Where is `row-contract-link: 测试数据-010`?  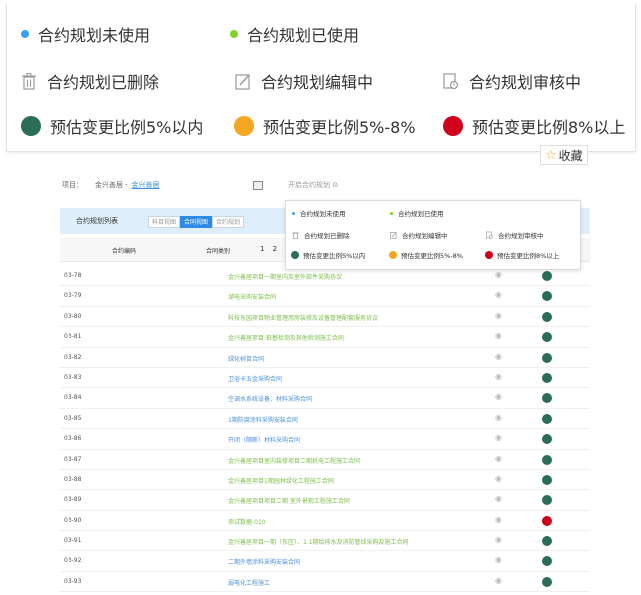
row-contract-link: 测试数据-010 is located at coordinates (247, 521).